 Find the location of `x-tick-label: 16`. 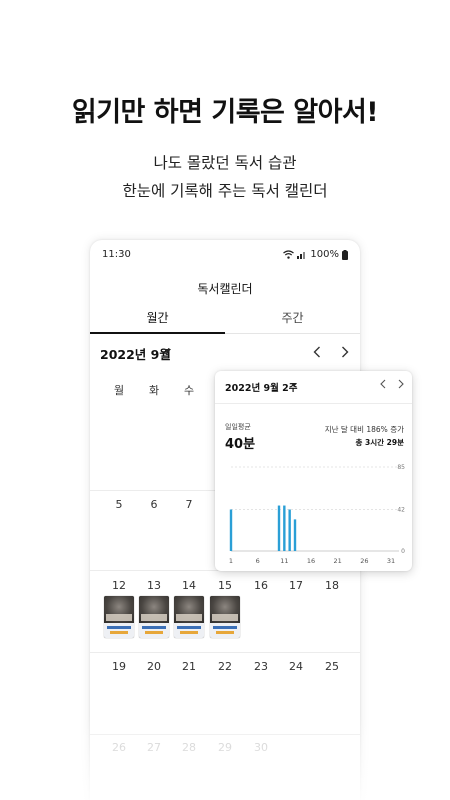

x-tick-label: 16 is located at coordinates (311, 561).